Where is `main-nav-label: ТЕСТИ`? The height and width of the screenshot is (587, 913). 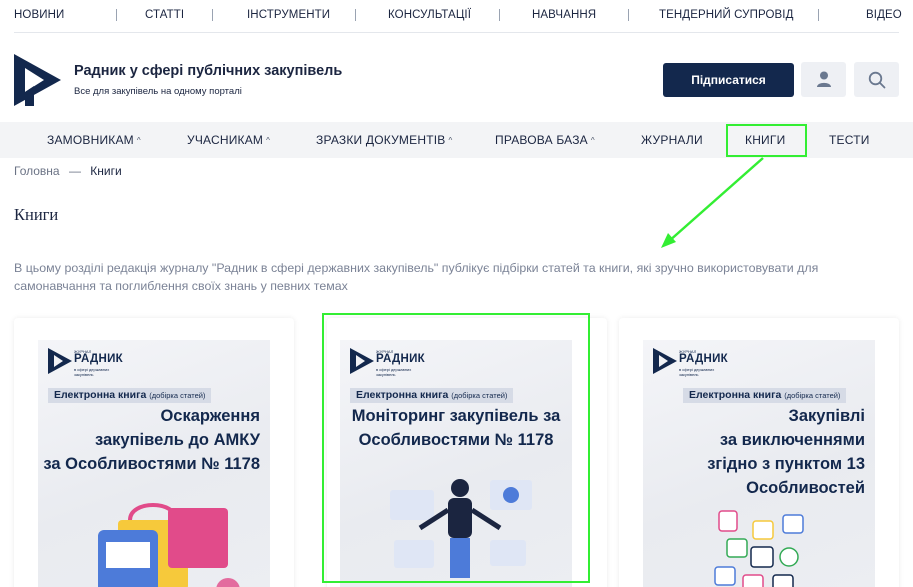 main-nav-label: ТЕСТИ is located at coordinates (849, 140).